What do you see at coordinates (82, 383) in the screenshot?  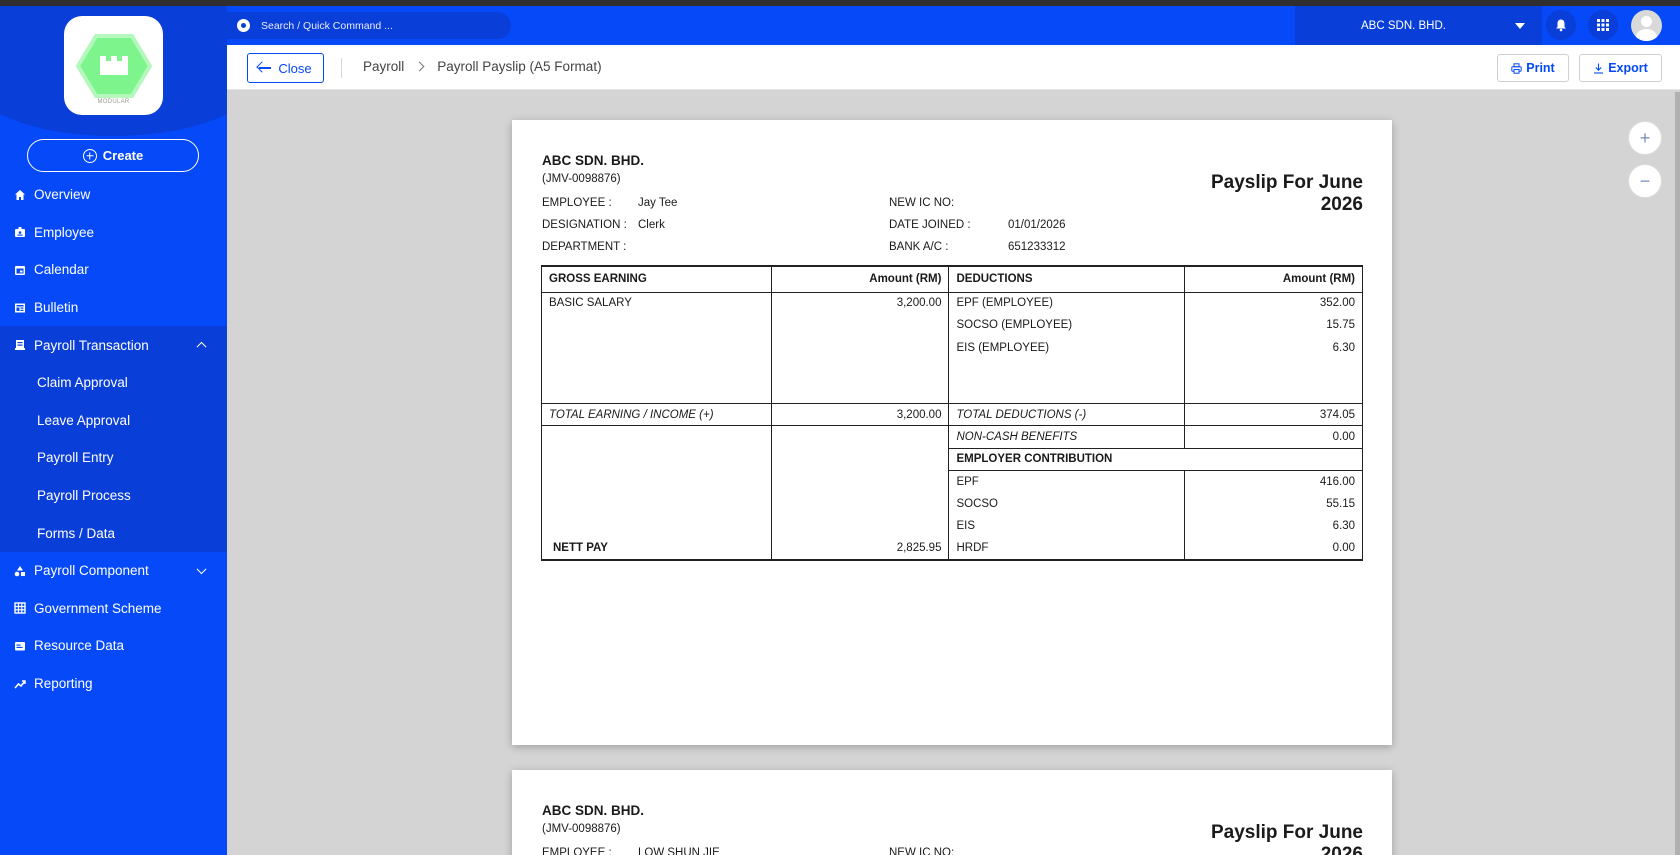 I see `sidebar-subitem-label: Claim Approval` at bounding box center [82, 383].